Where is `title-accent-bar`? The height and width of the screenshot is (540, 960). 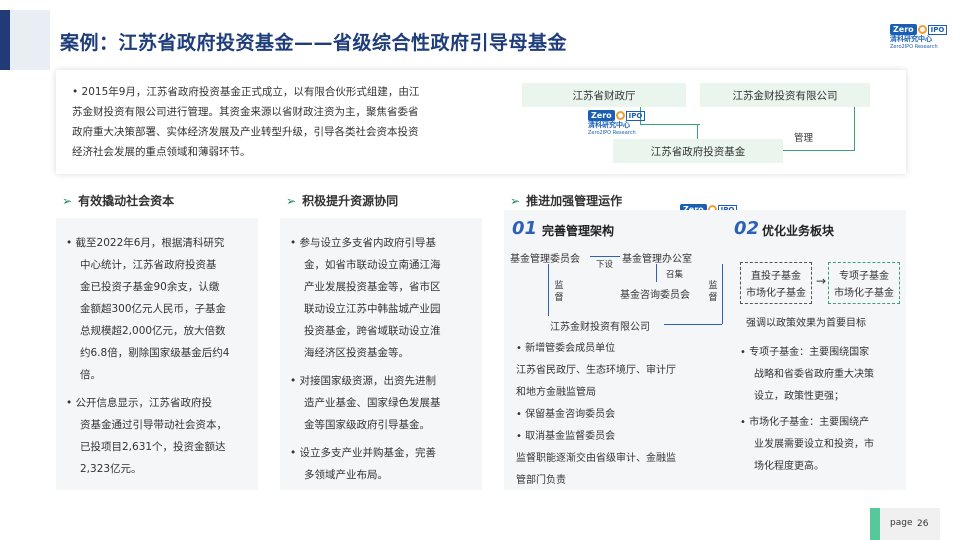 title-accent-bar is located at coordinates (5, 40).